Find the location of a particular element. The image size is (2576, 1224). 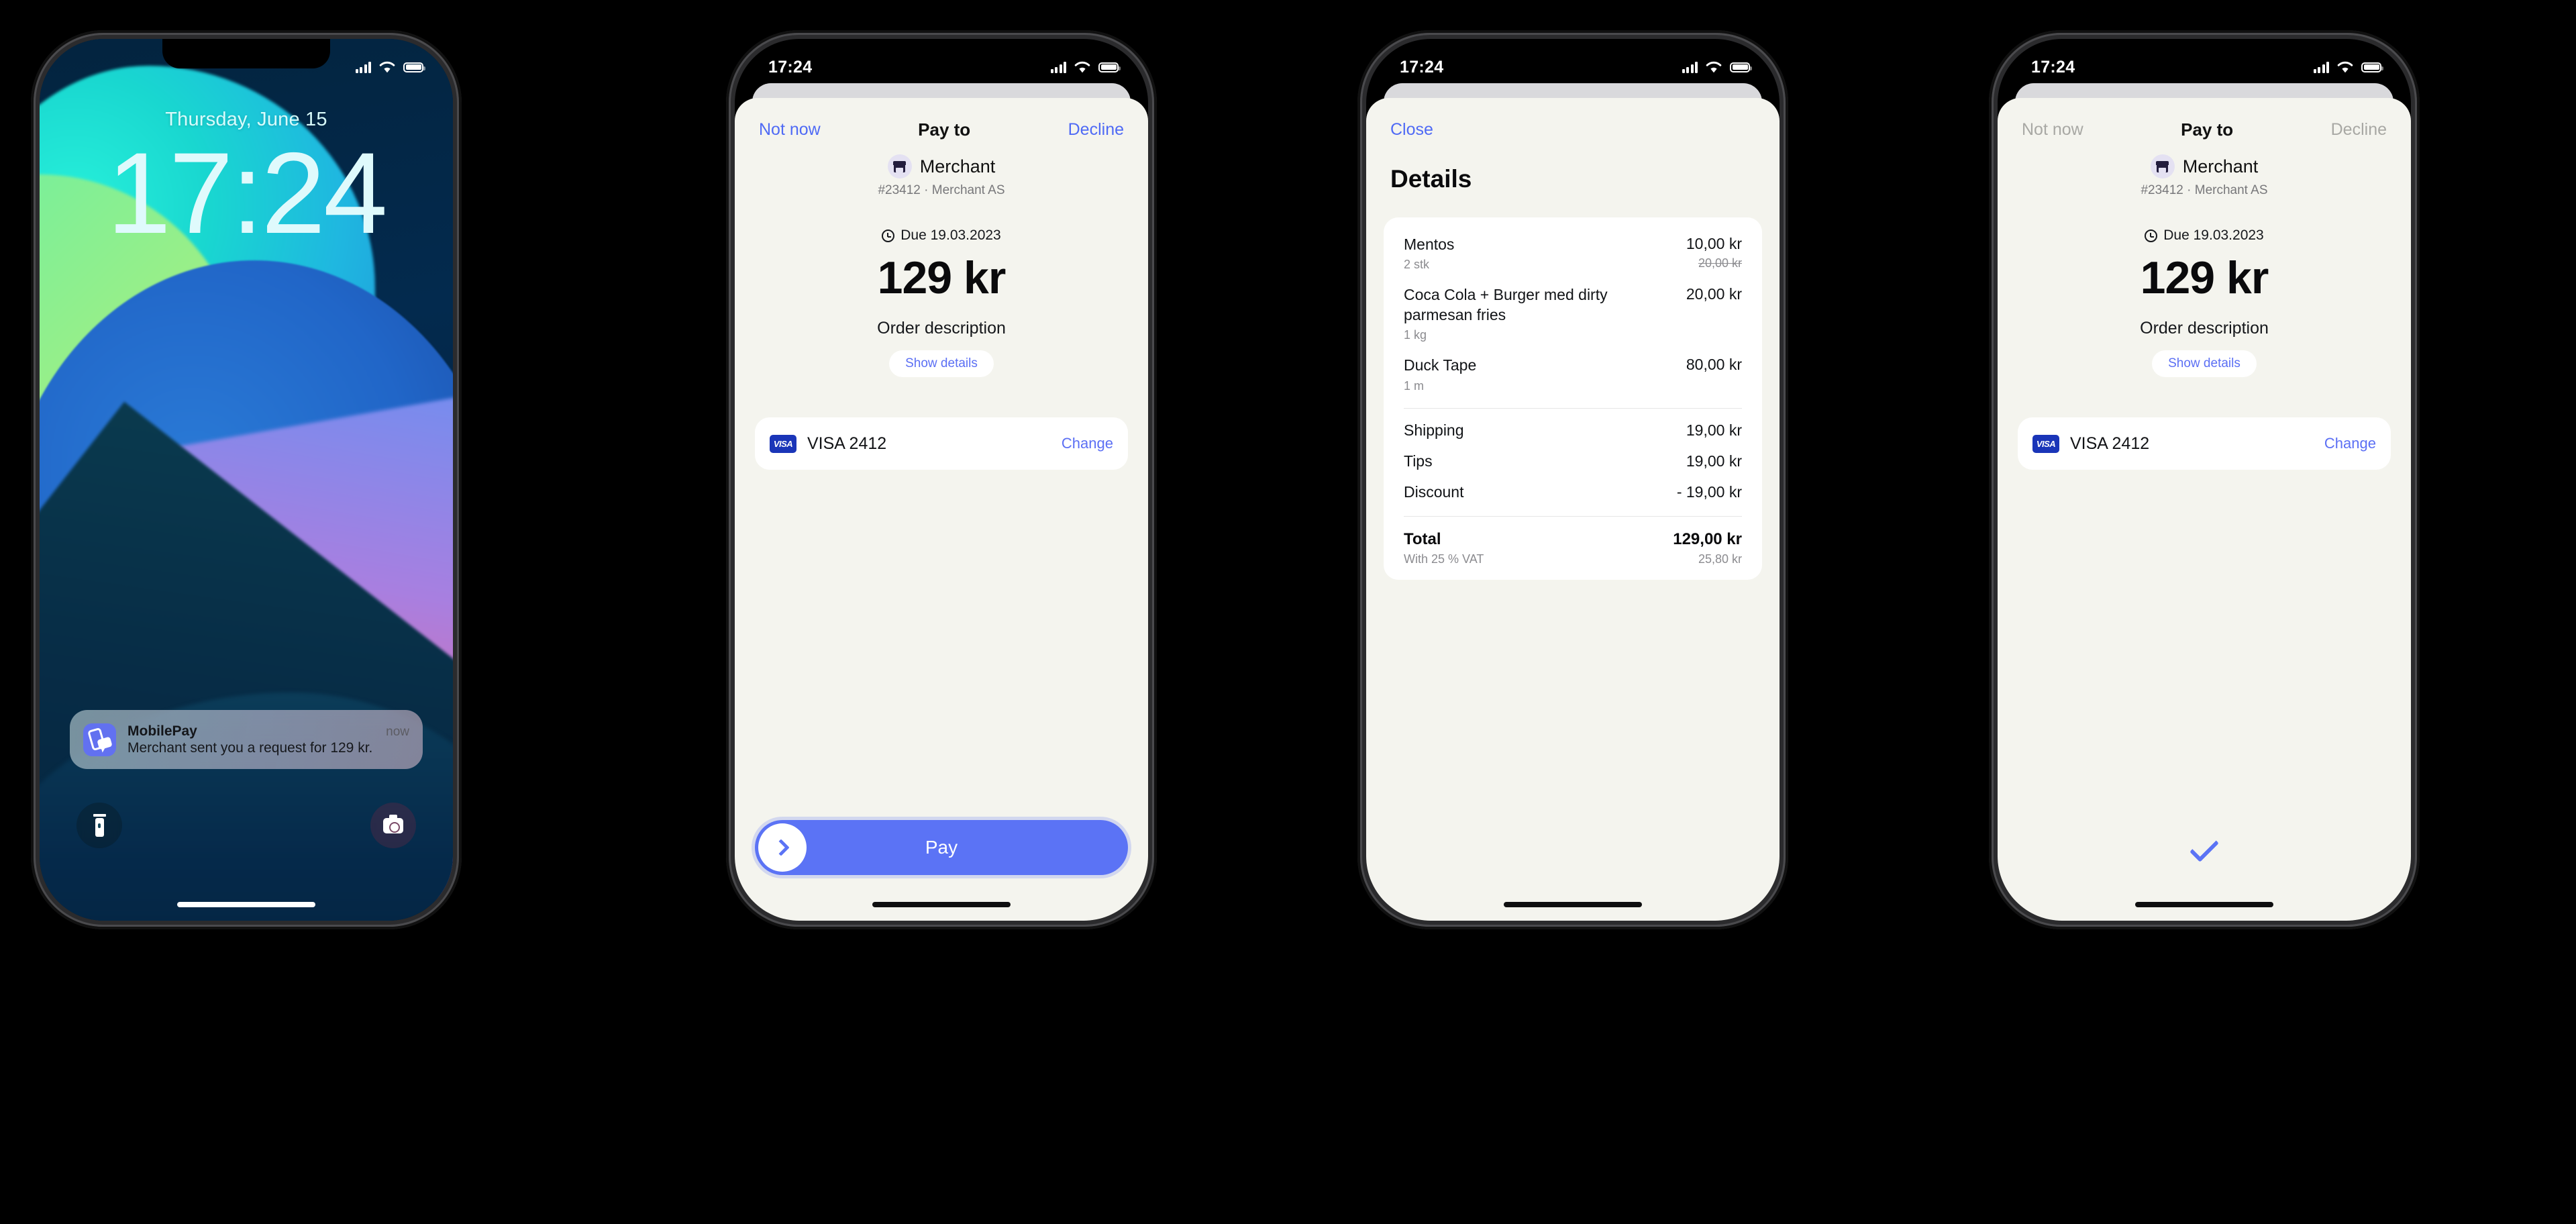

line-item: Mentos 2 stk 10,00 kr 20,00 kr is located at coordinates (1573, 246).